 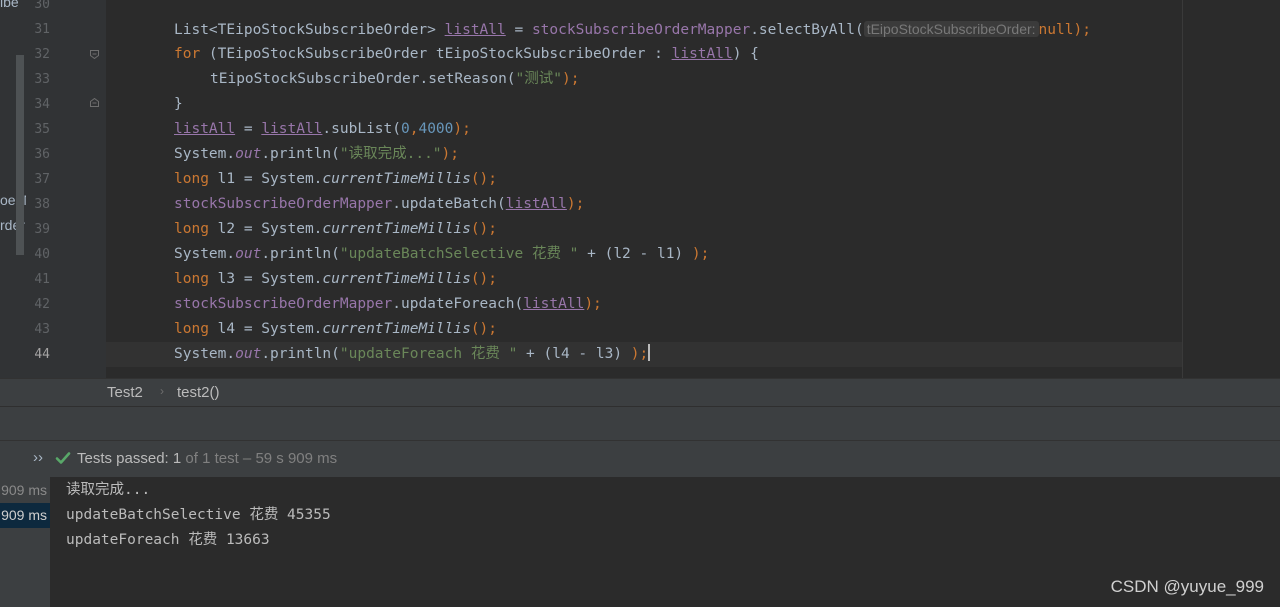 I want to click on expand-icon: ››, so click(x=38, y=457).